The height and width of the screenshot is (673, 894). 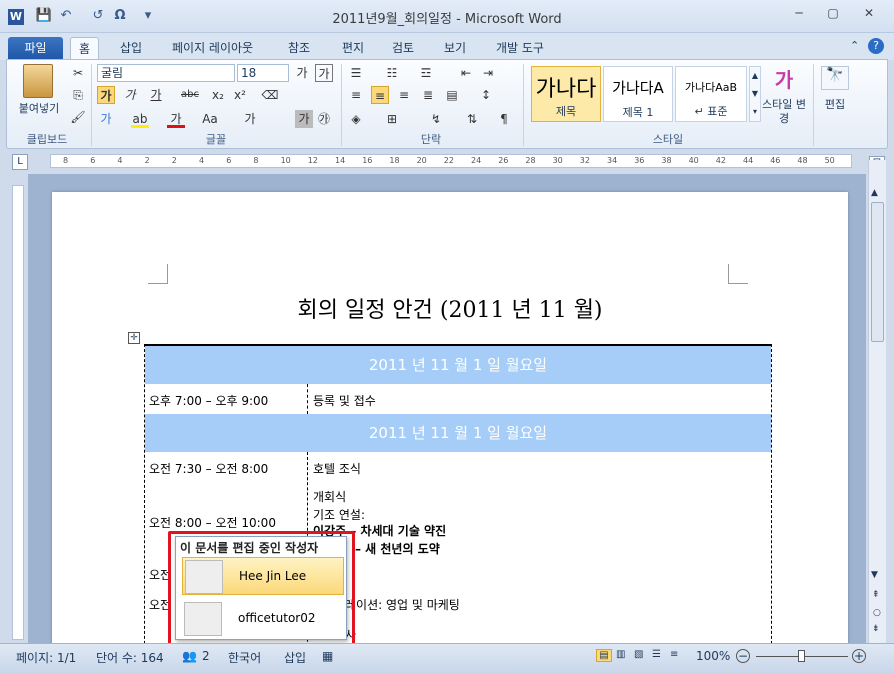 What do you see at coordinates (176, 119) in the screenshot?
I see `font-color-icon: 가` at bounding box center [176, 119].